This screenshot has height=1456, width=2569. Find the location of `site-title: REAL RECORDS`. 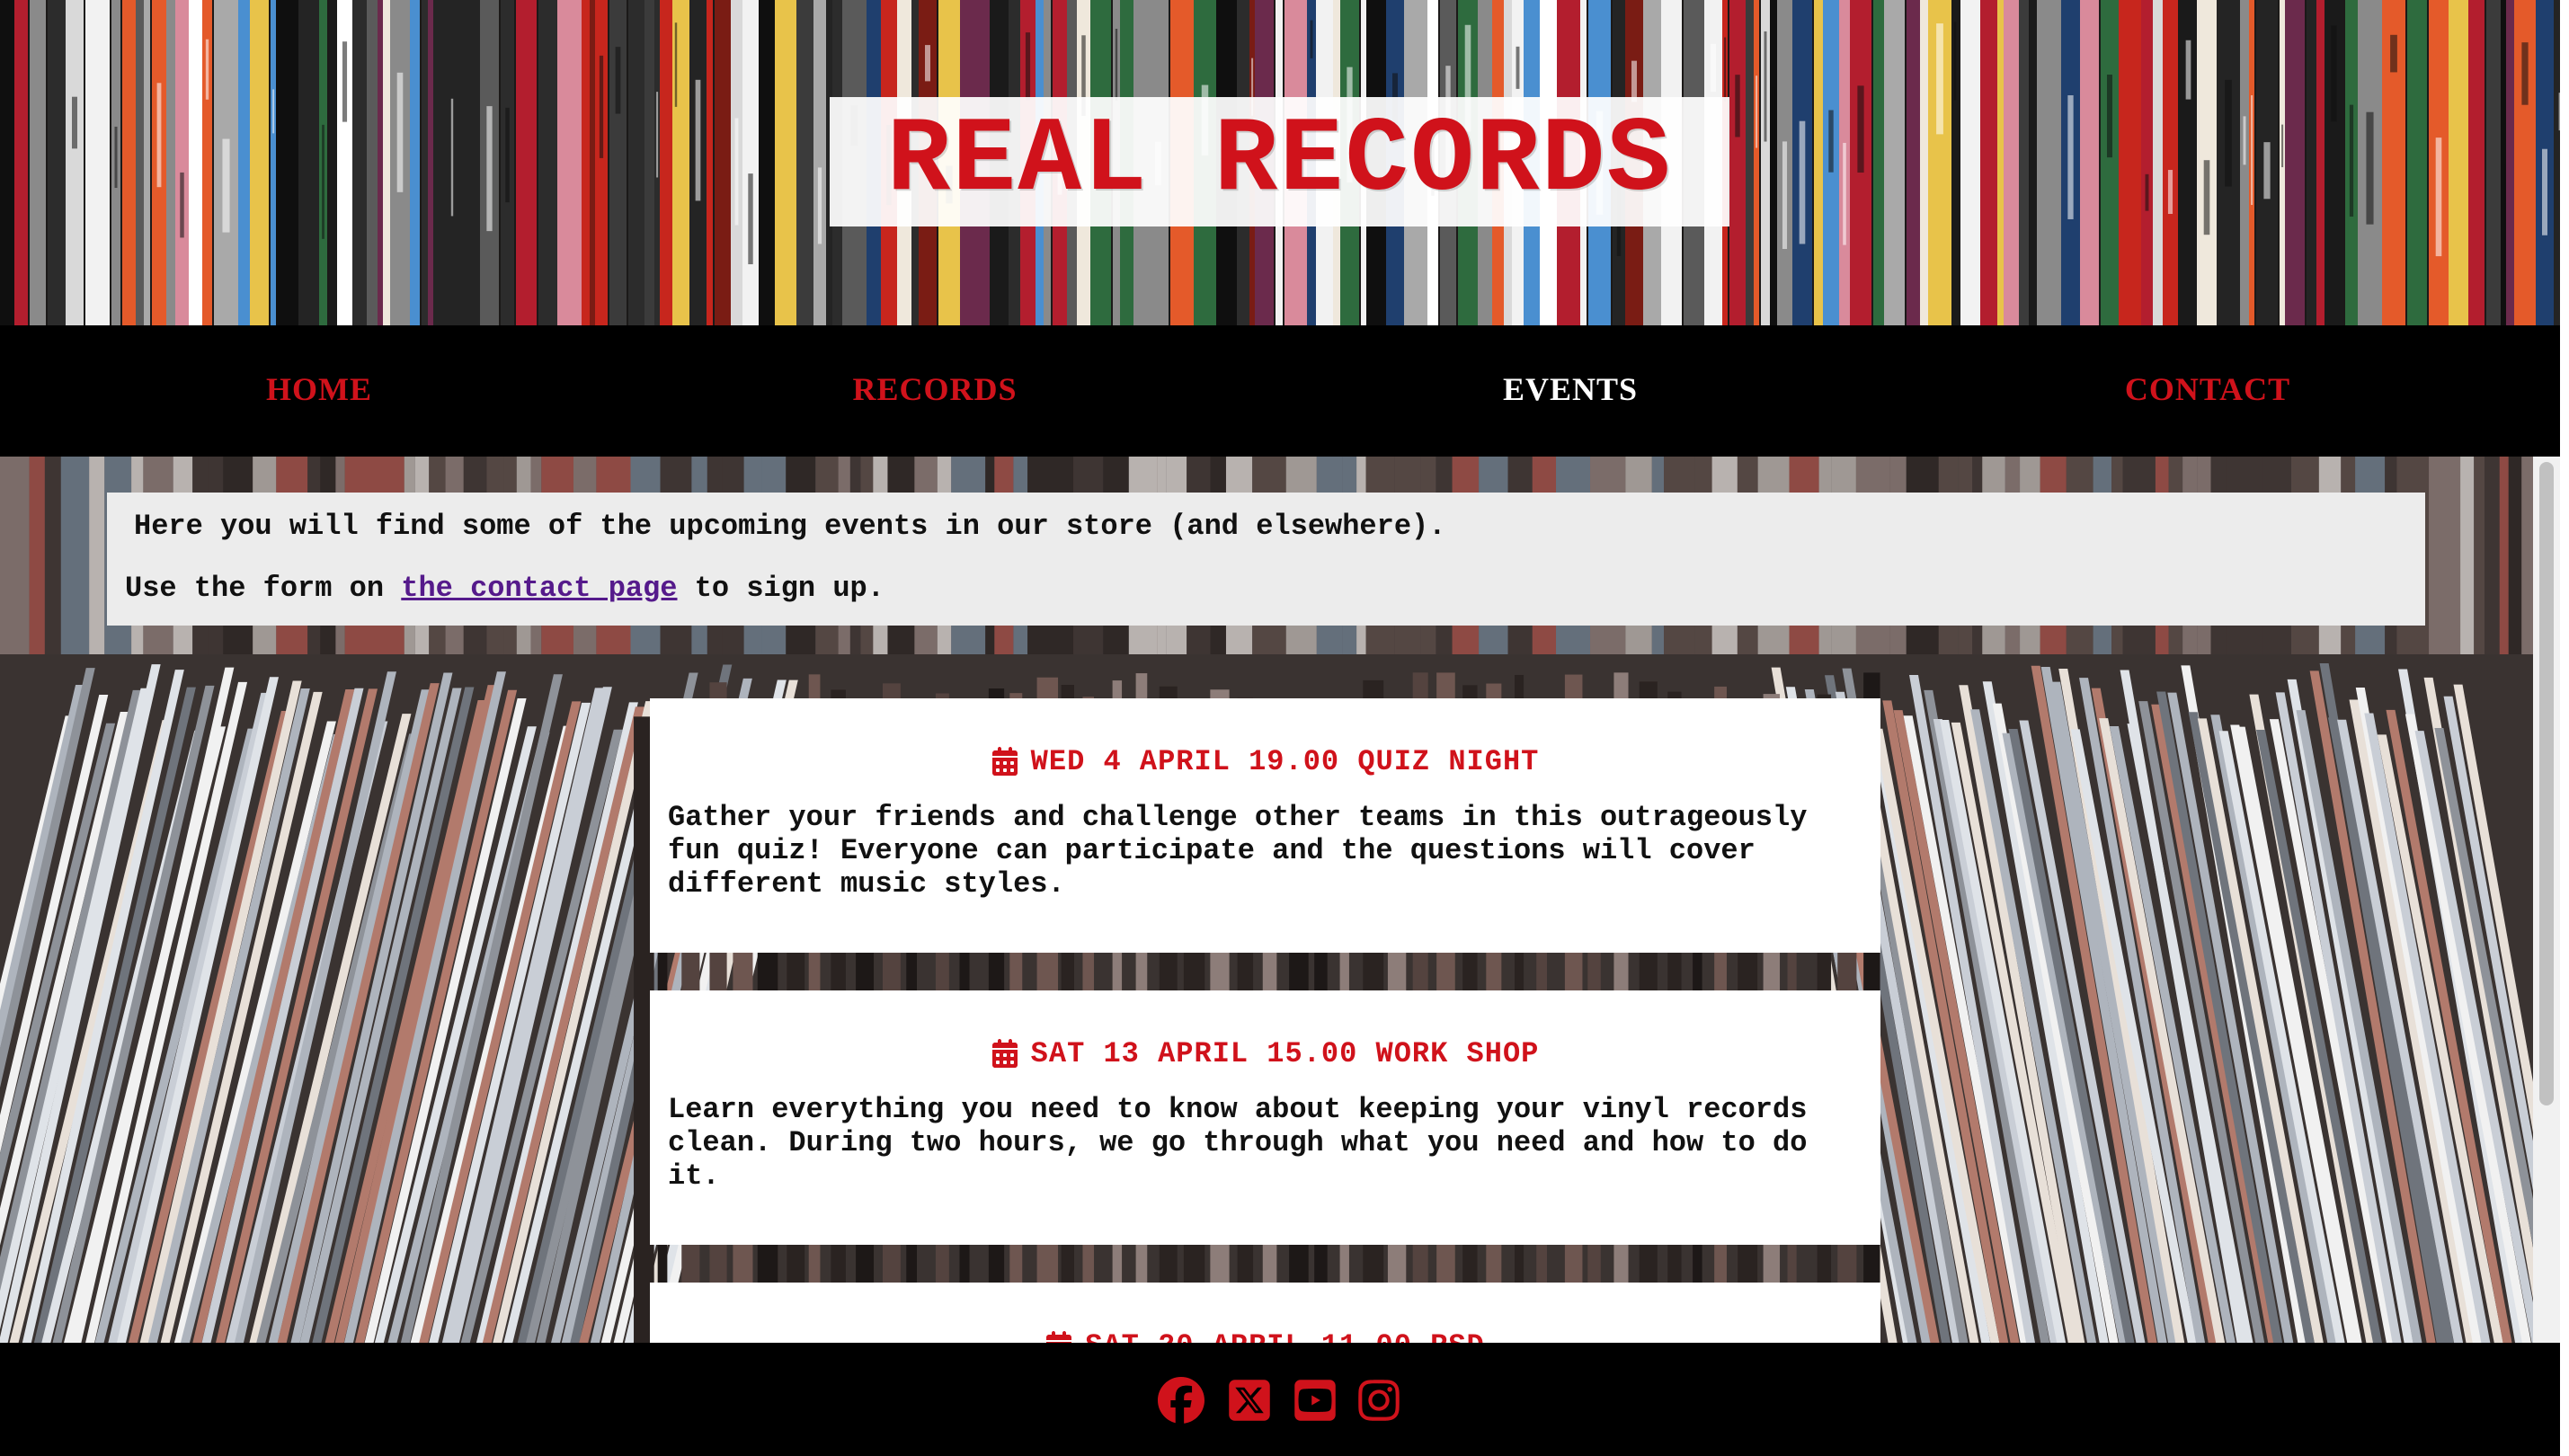

site-title: REAL RECORDS is located at coordinates (1279, 161).